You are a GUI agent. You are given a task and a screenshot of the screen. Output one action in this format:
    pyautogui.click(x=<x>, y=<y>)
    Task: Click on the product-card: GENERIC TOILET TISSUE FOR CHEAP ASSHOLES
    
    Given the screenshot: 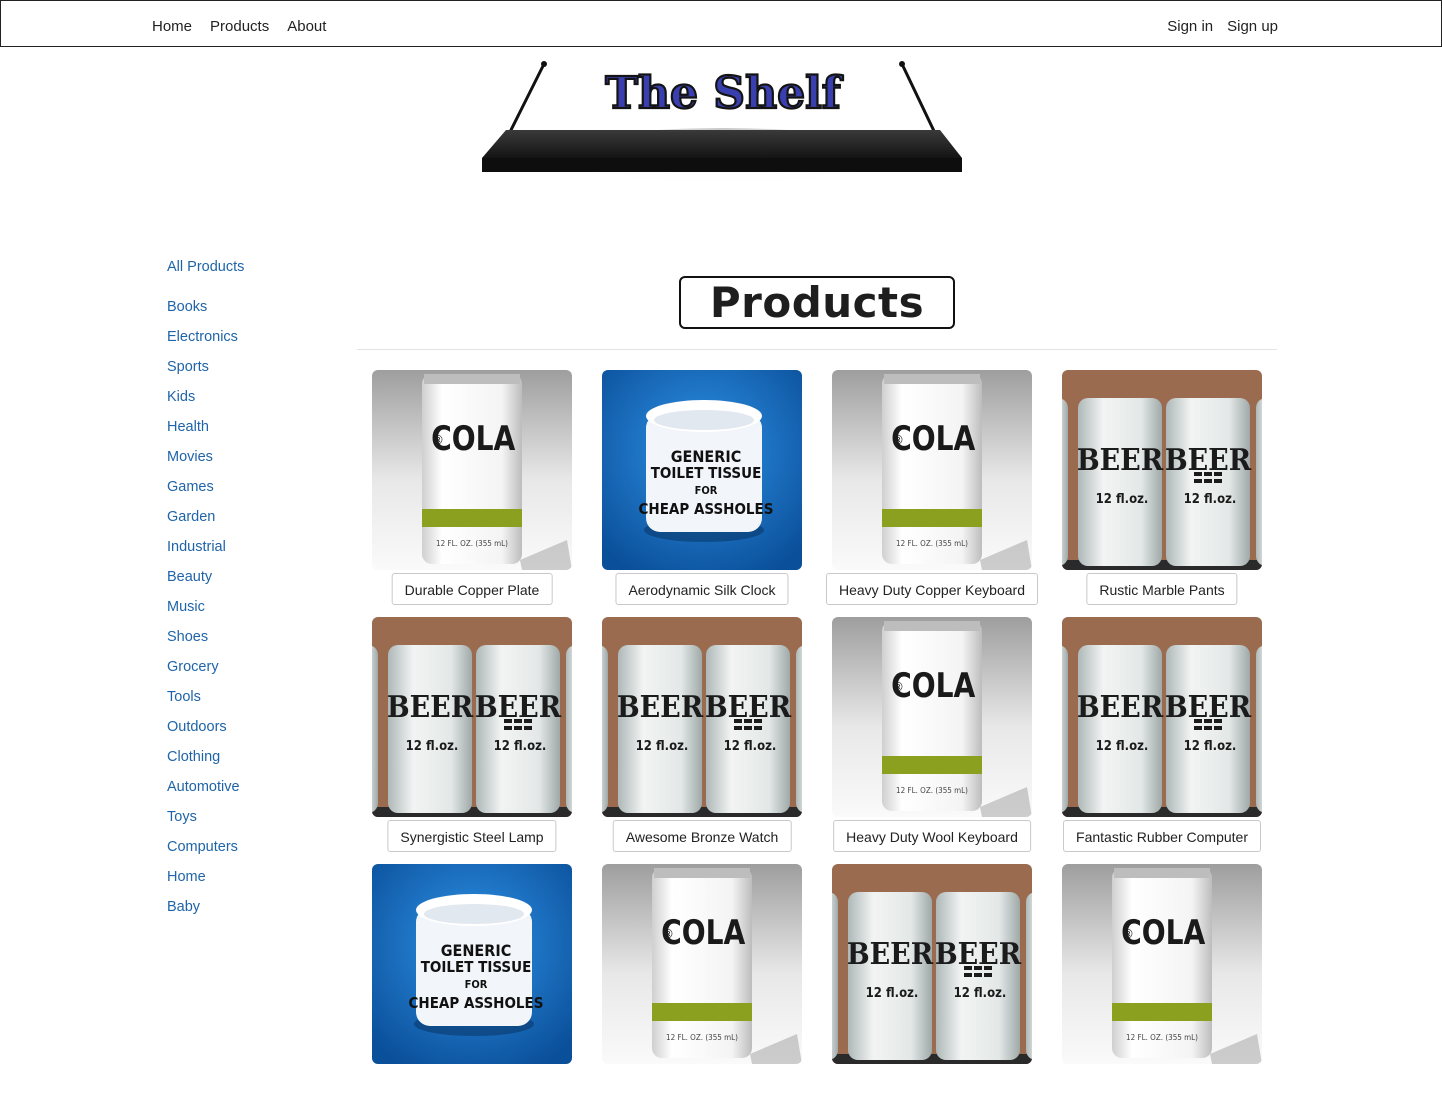 What is the action you would take?
    pyautogui.click(x=472, y=984)
    